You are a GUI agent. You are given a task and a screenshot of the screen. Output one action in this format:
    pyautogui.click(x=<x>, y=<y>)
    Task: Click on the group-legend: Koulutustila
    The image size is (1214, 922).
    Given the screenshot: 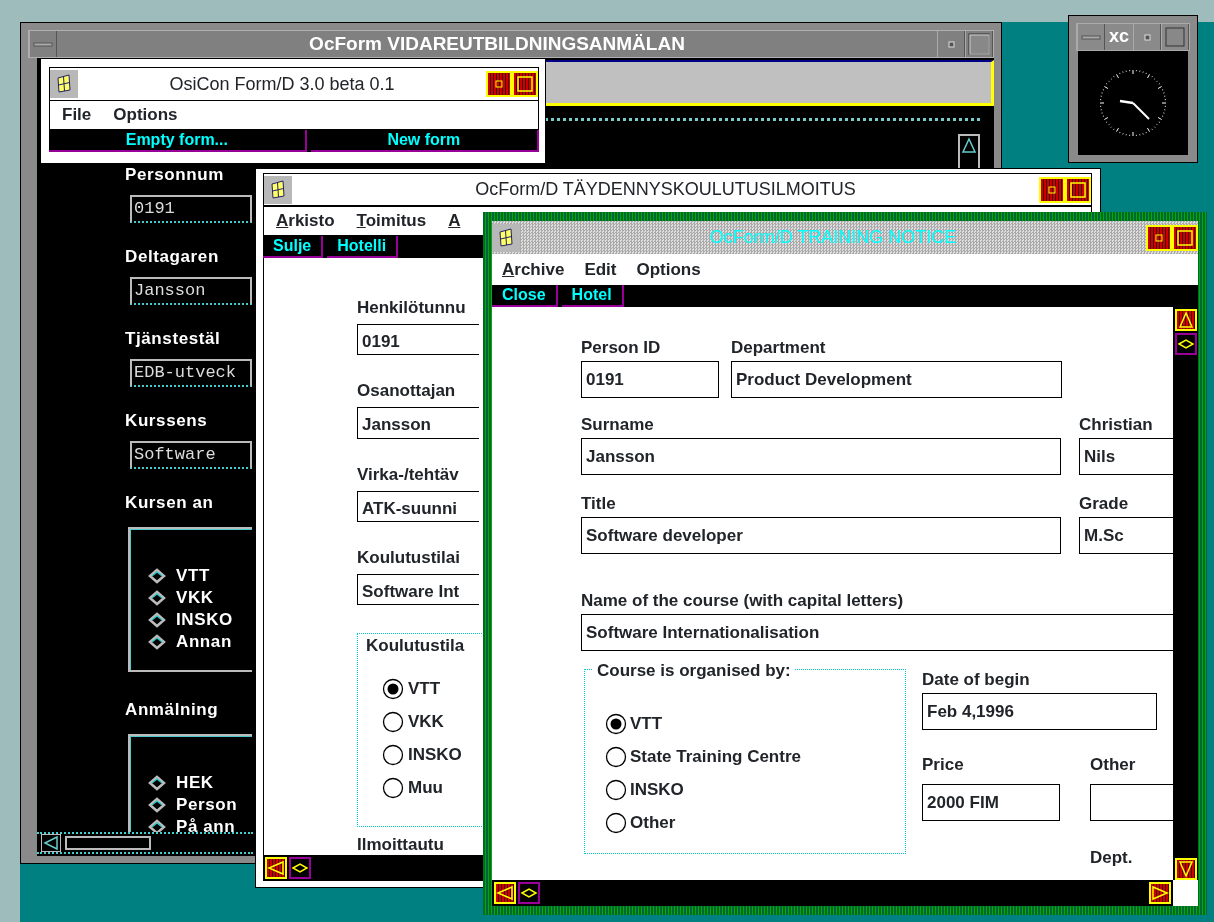 What is the action you would take?
    pyautogui.click(x=415, y=646)
    